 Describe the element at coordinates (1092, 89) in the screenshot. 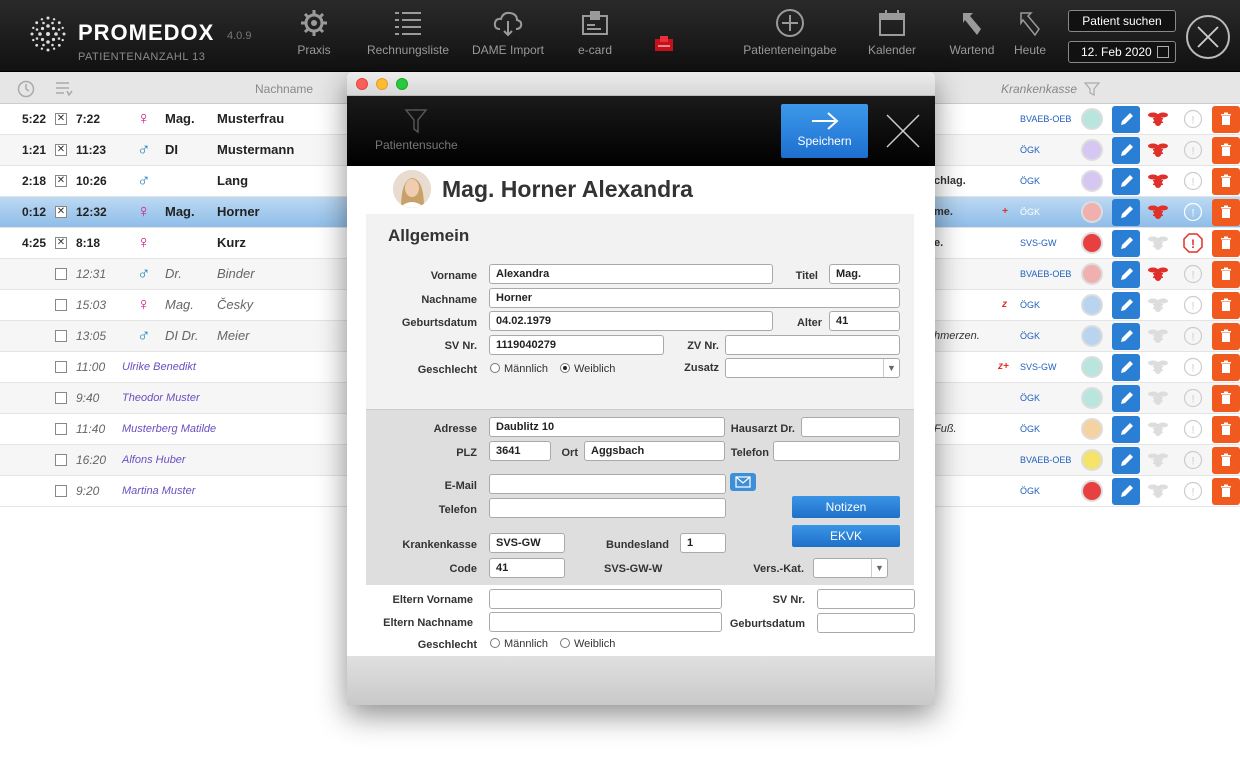

I see `filter-icon` at that location.